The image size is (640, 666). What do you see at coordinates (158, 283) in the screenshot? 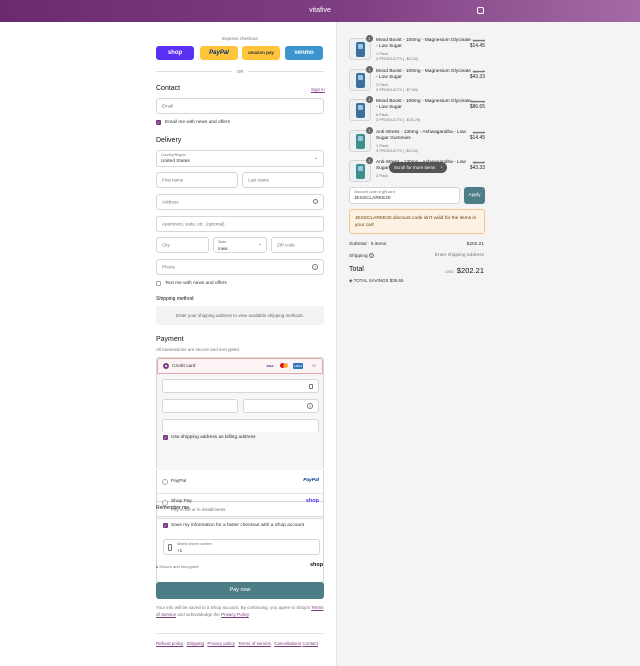
I see `text-news-checkbox` at bounding box center [158, 283].